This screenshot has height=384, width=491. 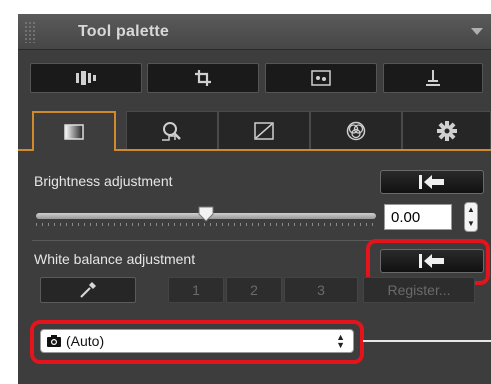 What do you see at coordinates (206, 214) in the screenshot?
I see `brightness-slider-thumb` at bounding box center [206, 214].